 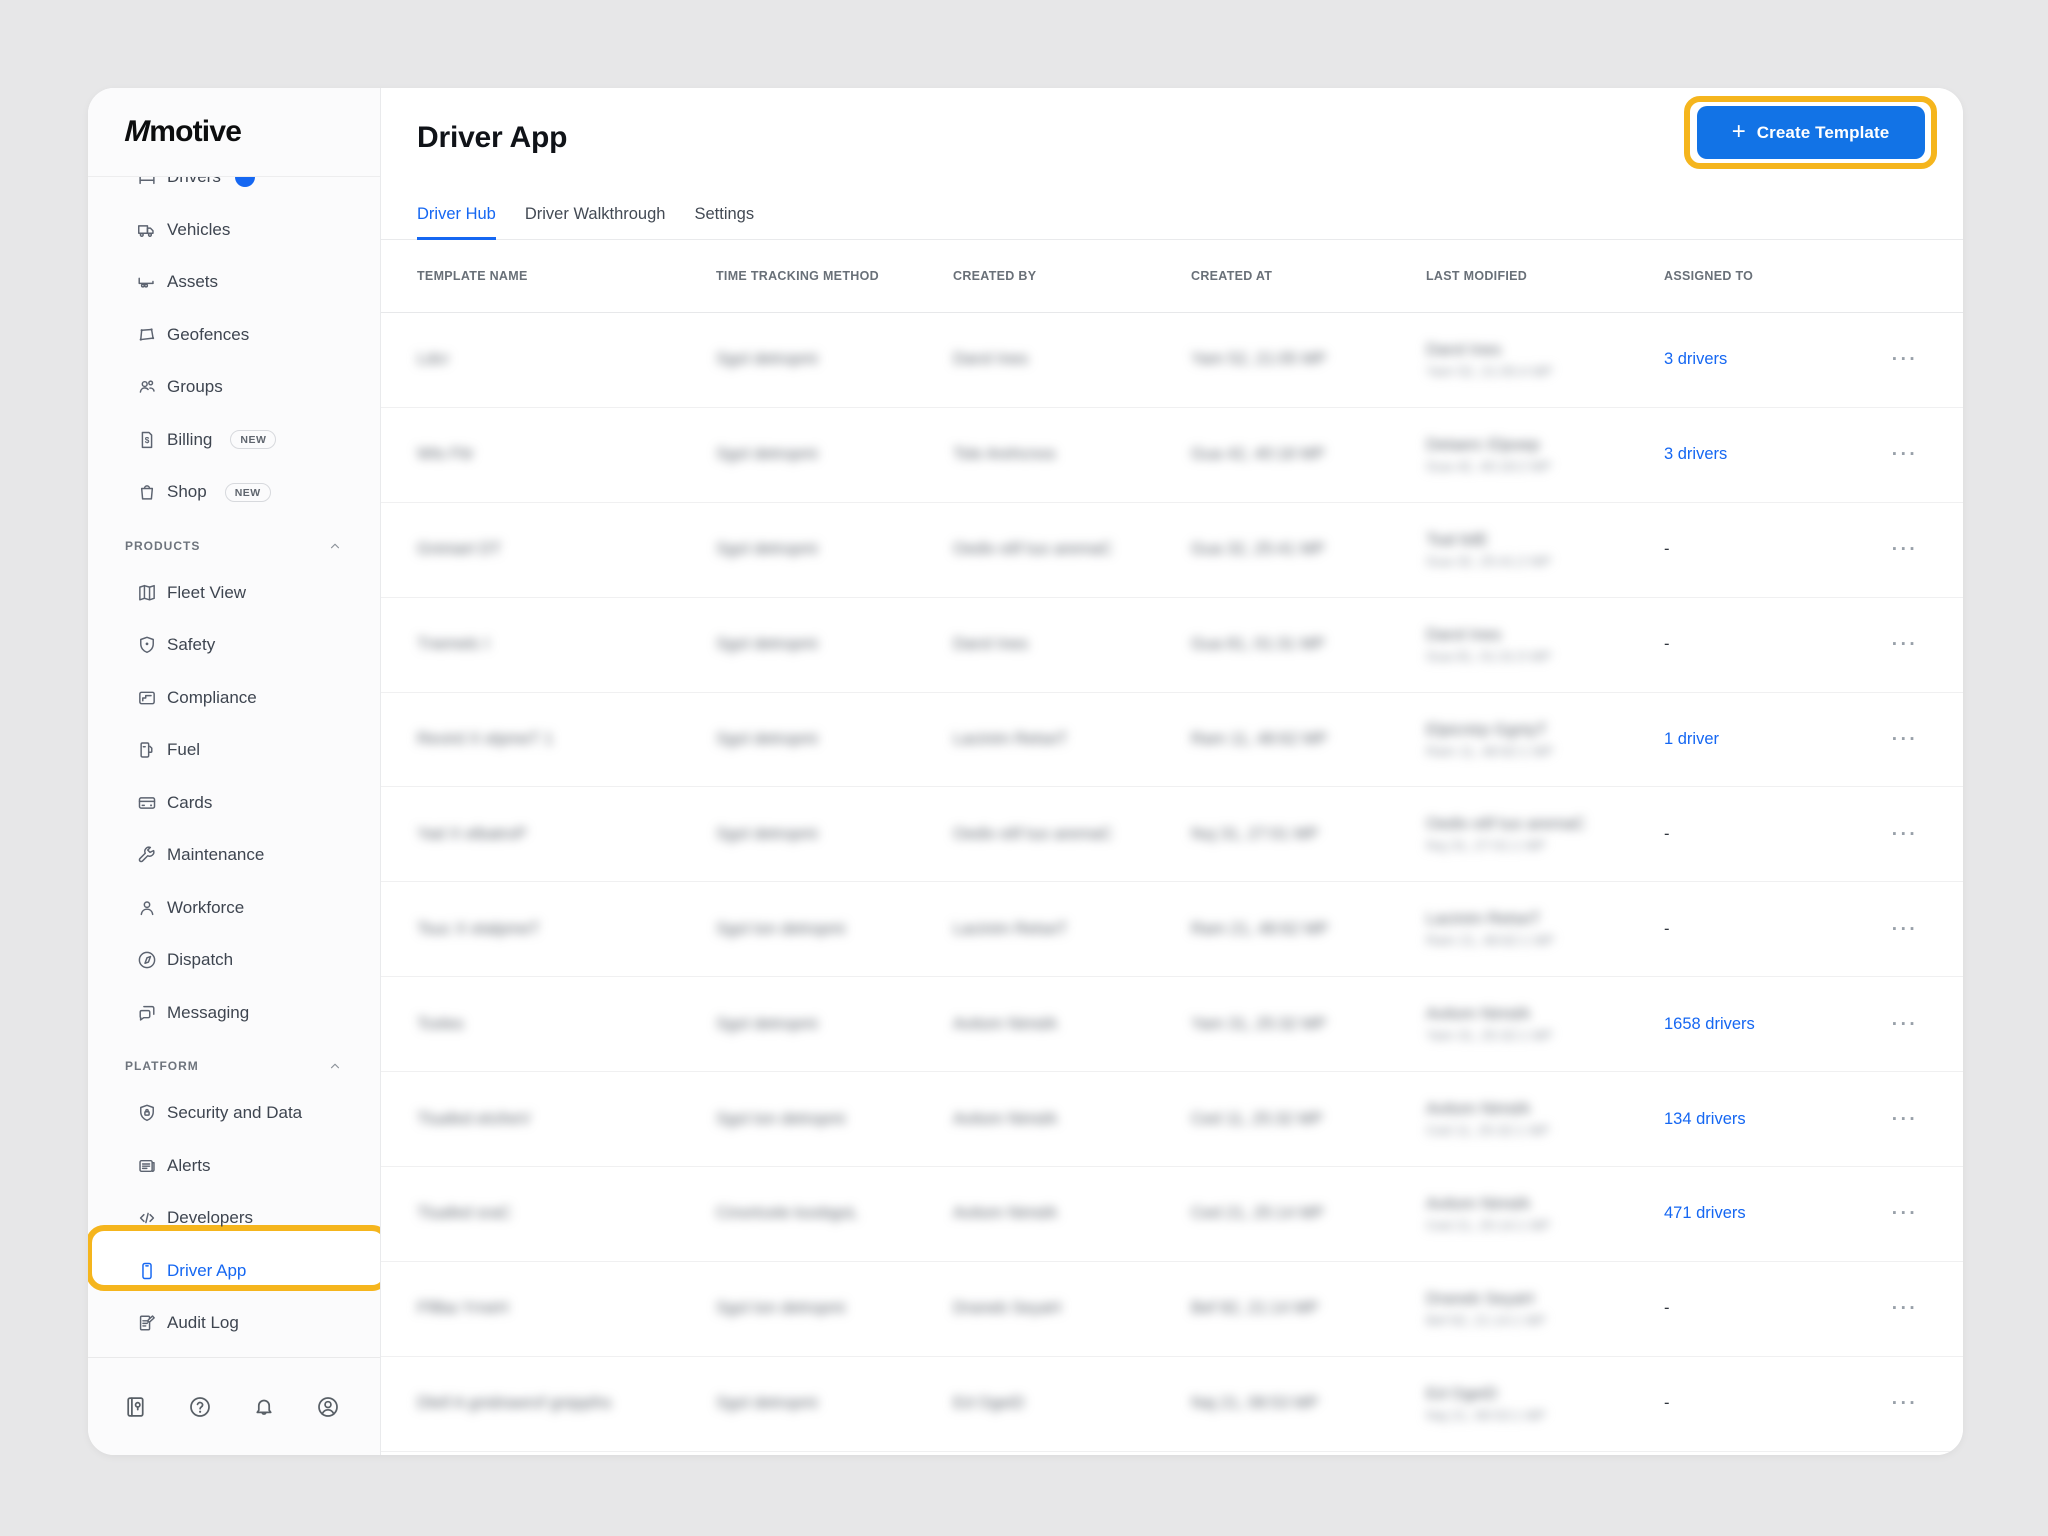 What do you see at coordinates (234, 960) in the screenshot?
I see `sidebar-item-dispatch: Dispatch` at bounding box center [234, 960].